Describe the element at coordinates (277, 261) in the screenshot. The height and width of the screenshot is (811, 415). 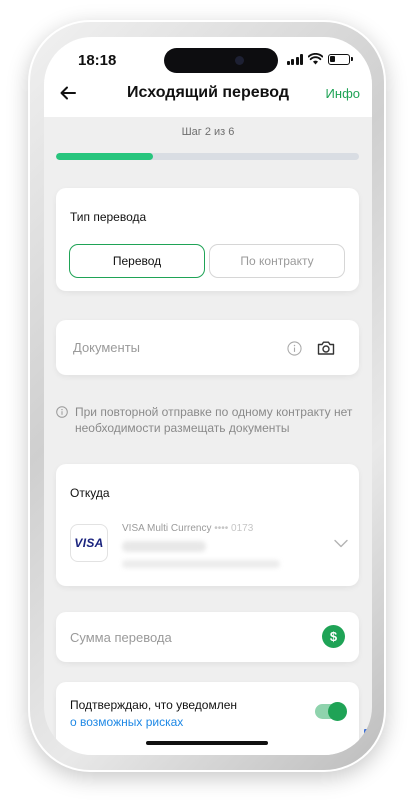
I see `transfer-option-contract: По контракту` at that location.